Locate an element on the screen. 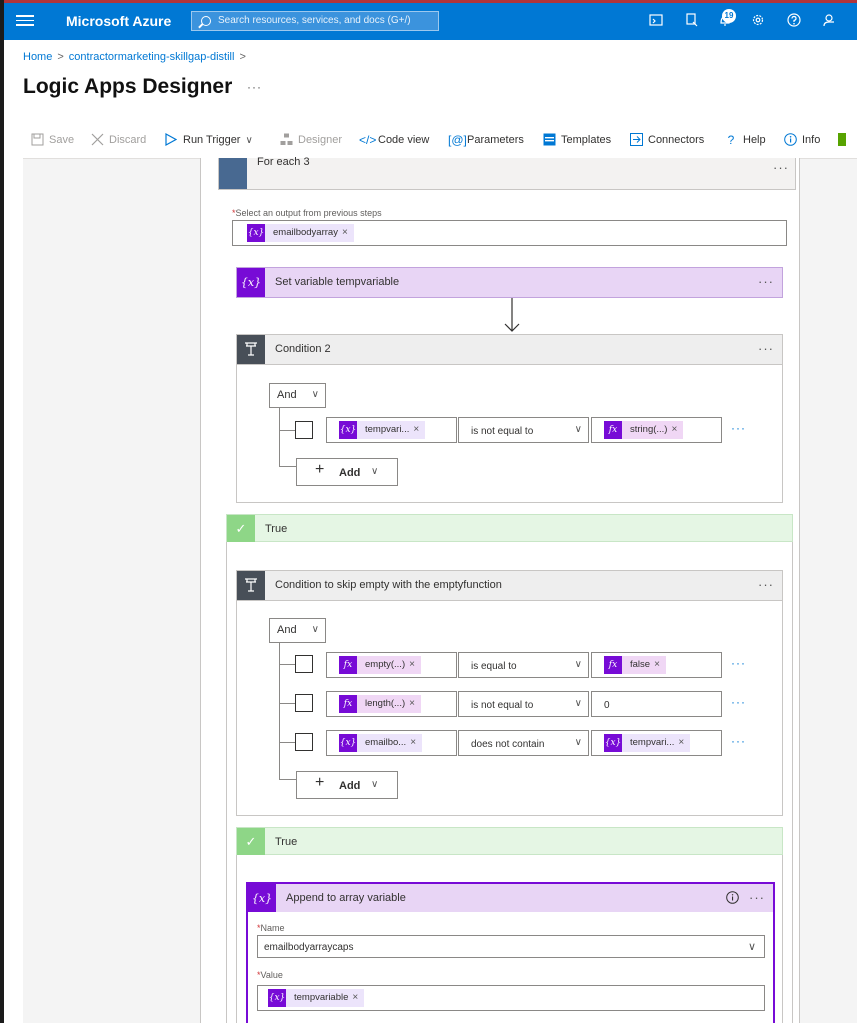  designer-button: Designer is located at coordinates (310, 140).